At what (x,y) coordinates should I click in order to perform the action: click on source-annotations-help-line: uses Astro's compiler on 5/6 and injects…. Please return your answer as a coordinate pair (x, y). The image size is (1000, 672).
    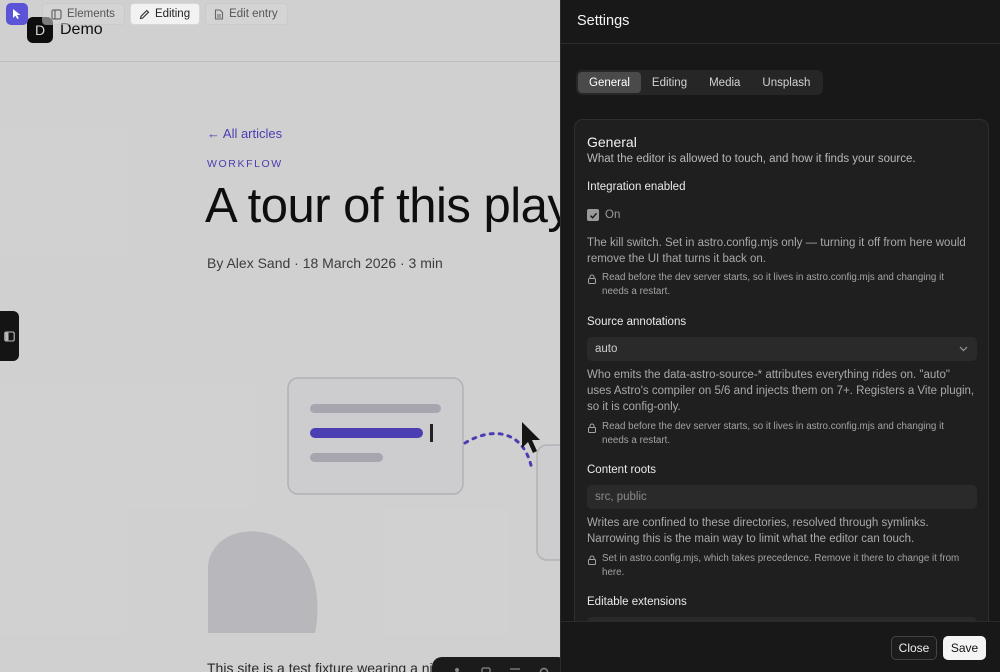
    Looking at the image, I should click on (781, 391).